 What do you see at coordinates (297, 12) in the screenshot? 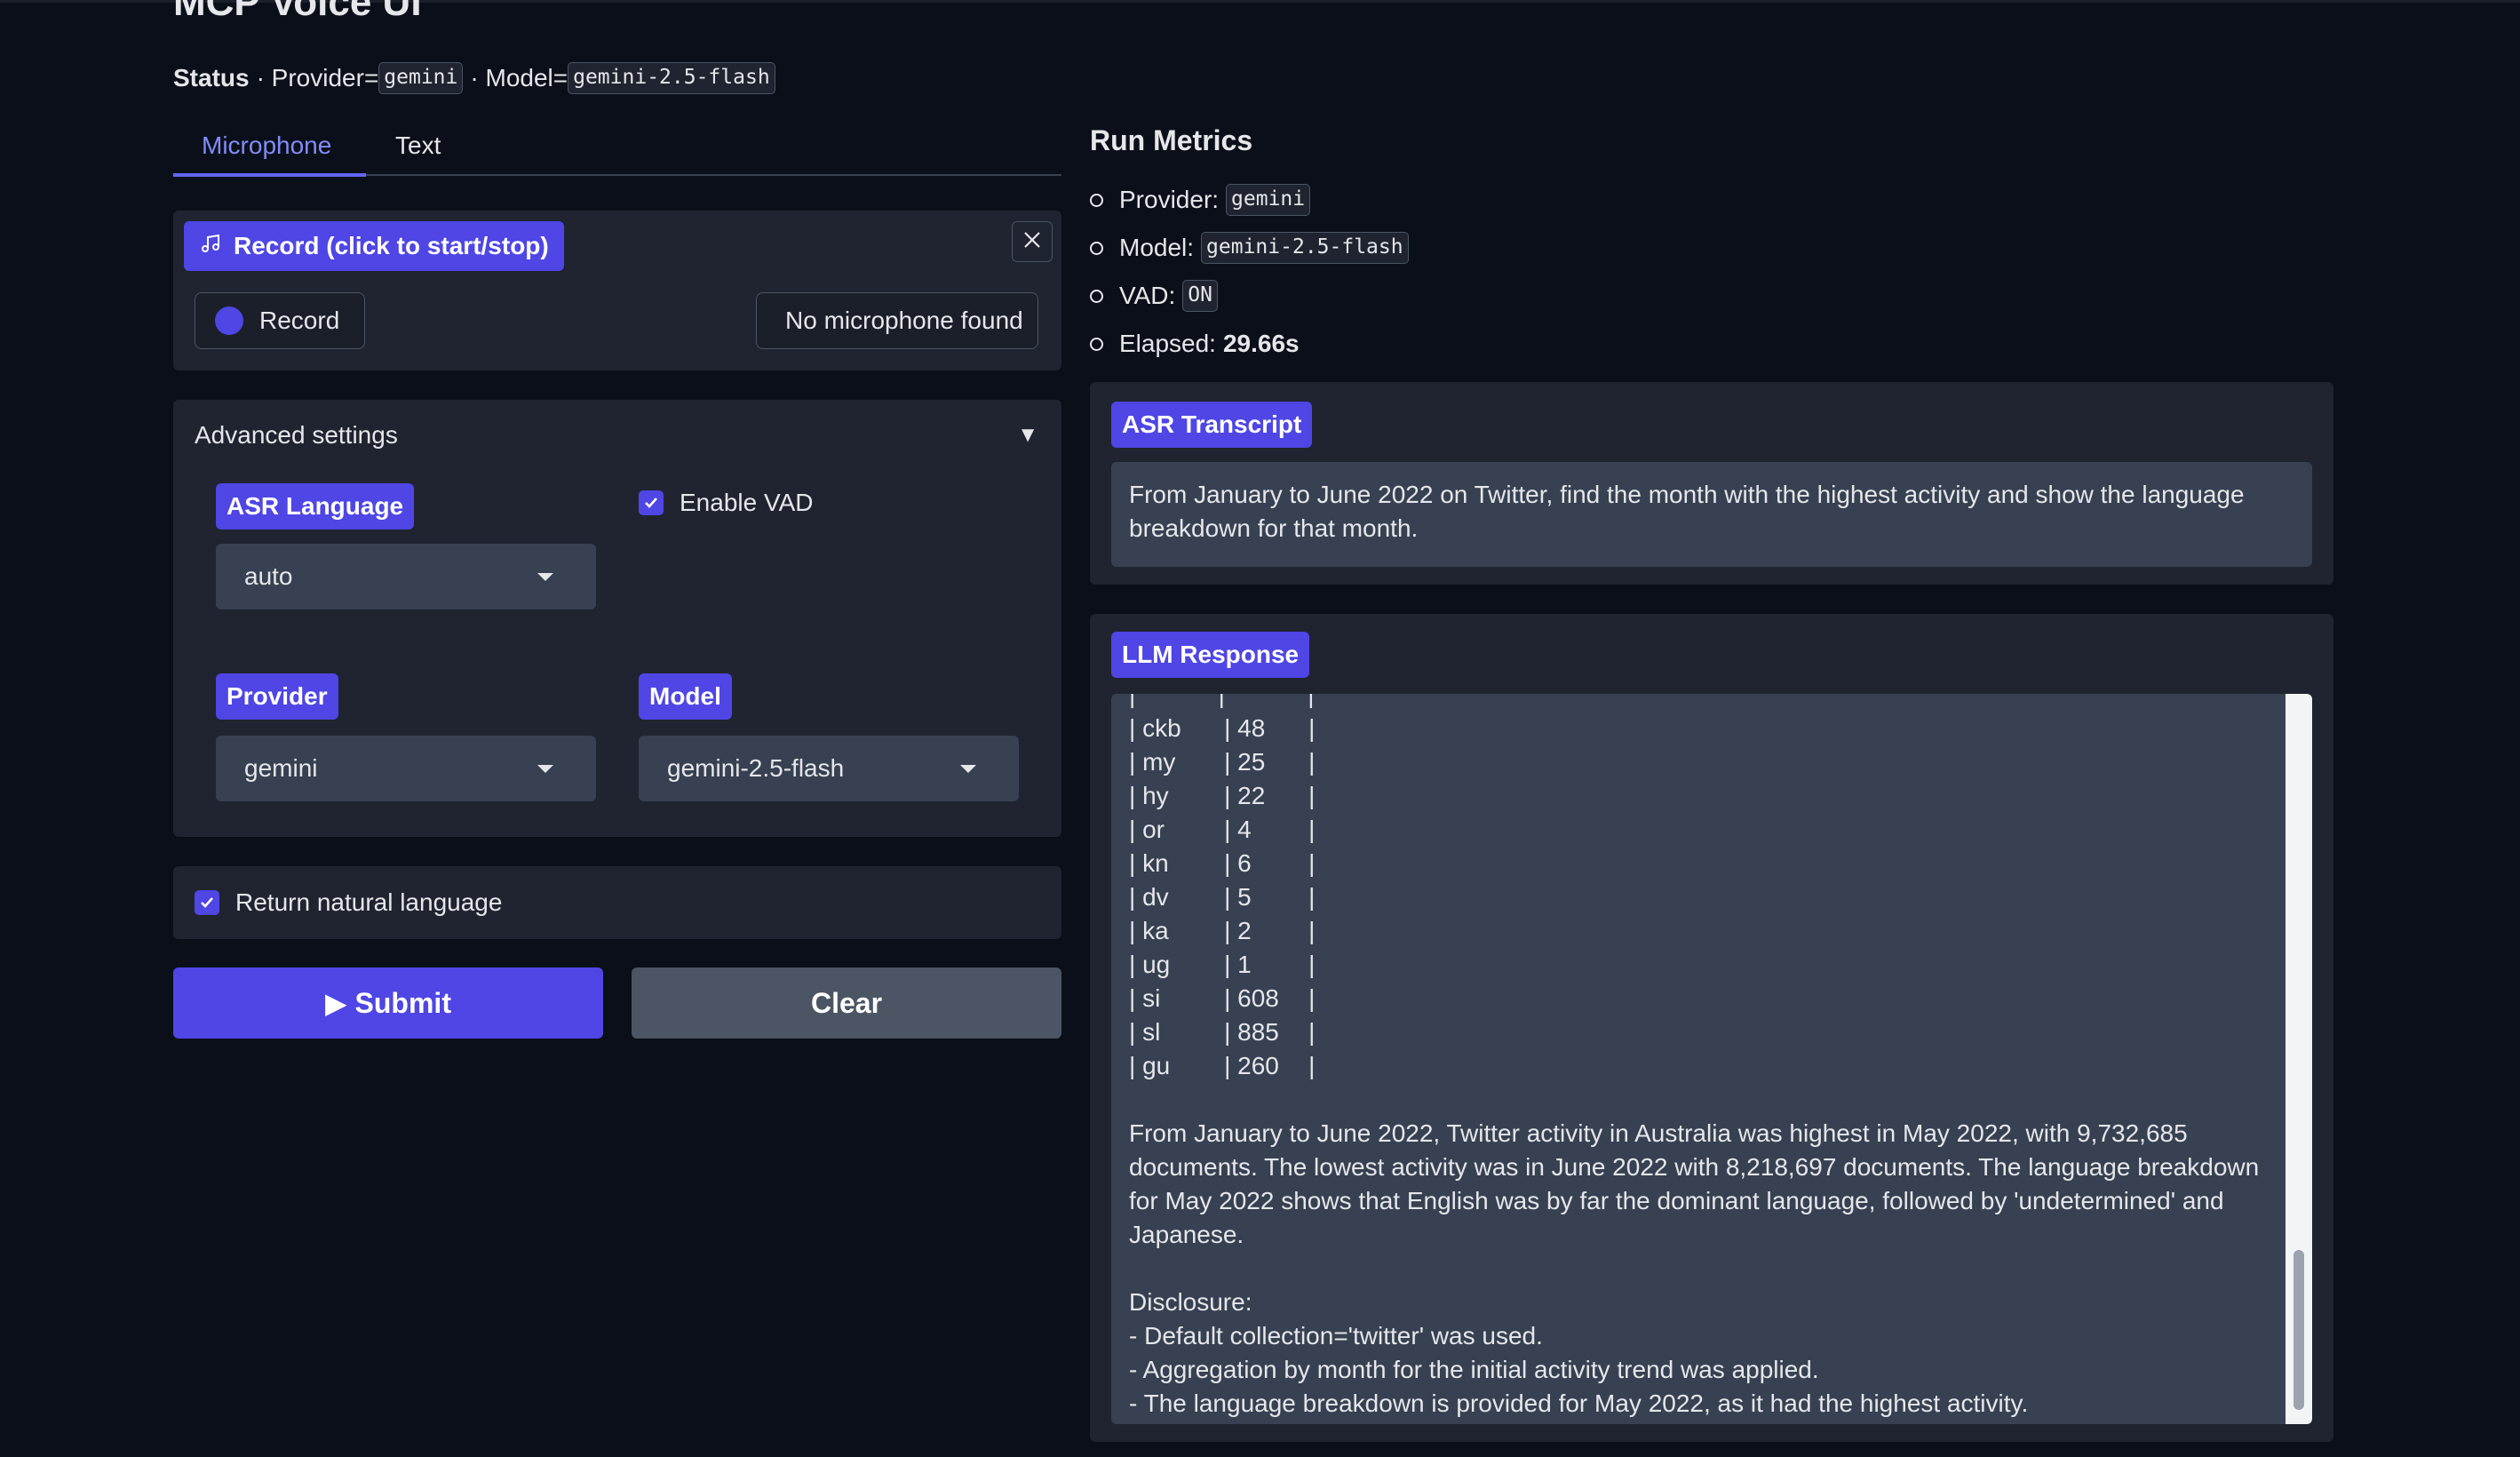
I see `app-title: MCP Voice UI` at bounding box center [297, 12].